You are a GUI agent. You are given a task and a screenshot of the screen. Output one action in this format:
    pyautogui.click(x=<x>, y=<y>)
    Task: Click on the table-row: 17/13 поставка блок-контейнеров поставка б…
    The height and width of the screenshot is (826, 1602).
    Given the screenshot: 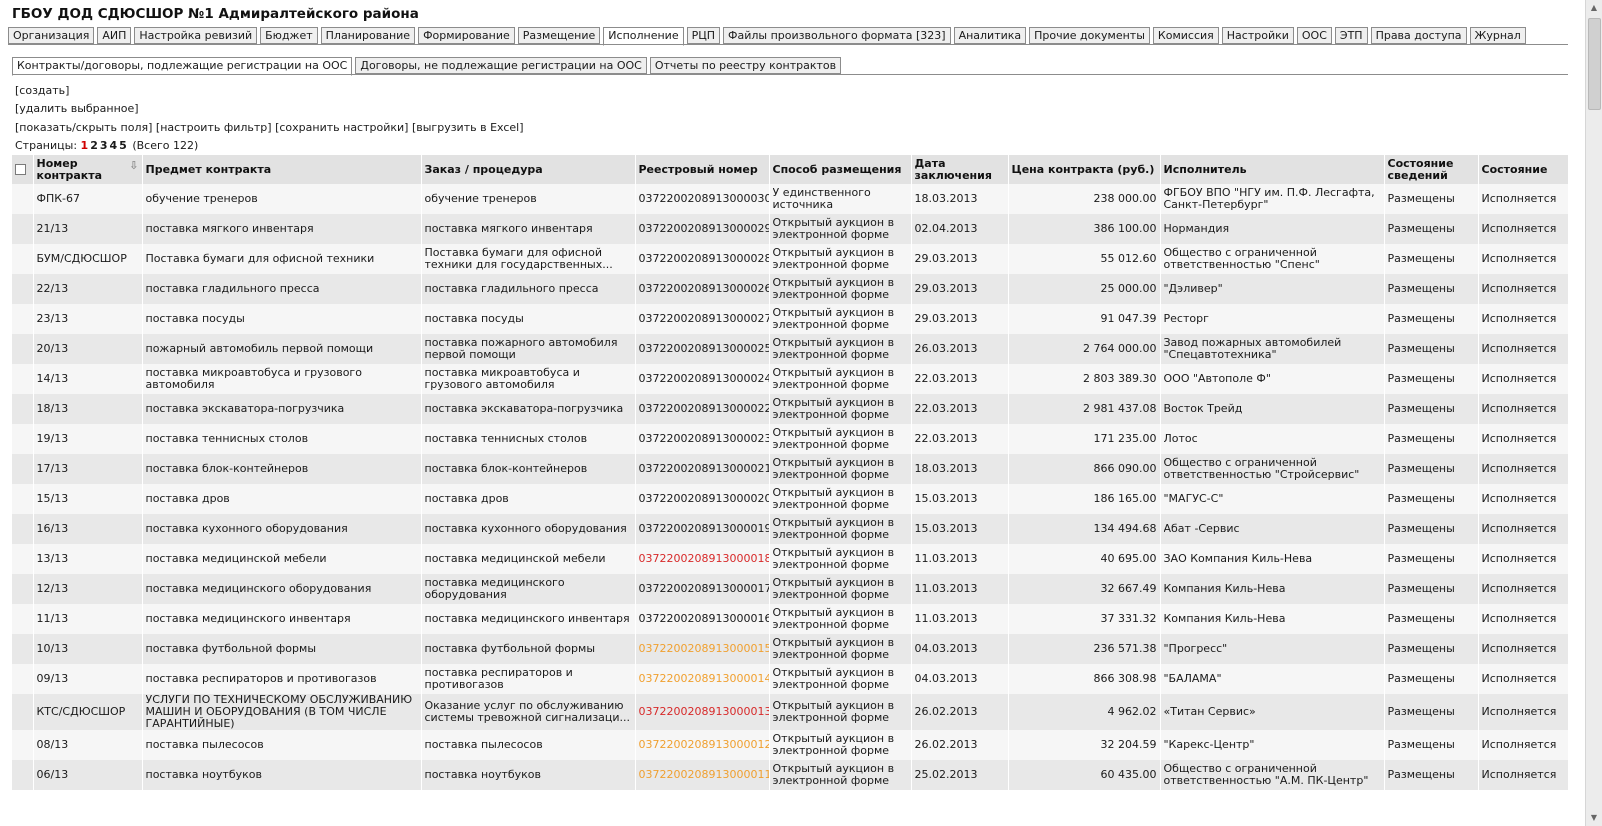 What is the action you would take?
    pyautogui.click(x=790, y=469)
    